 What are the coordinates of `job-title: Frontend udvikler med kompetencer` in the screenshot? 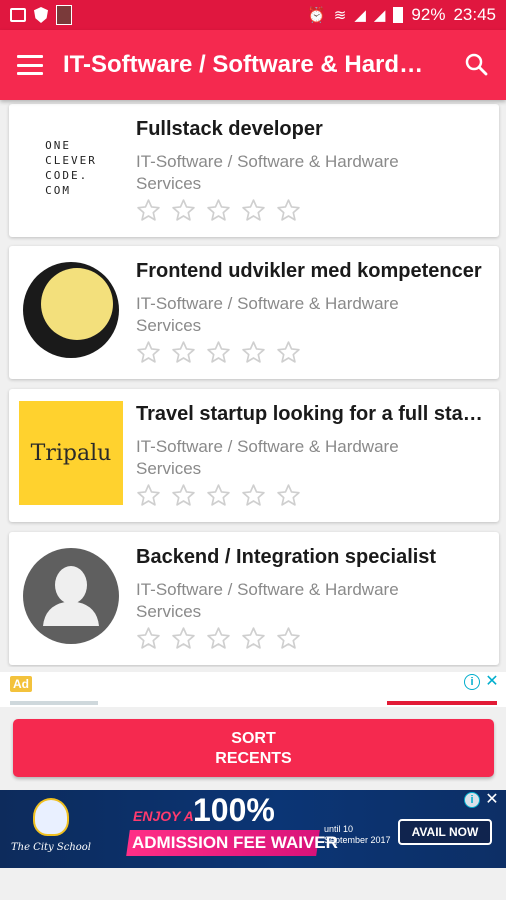 It's located at (309, 271).